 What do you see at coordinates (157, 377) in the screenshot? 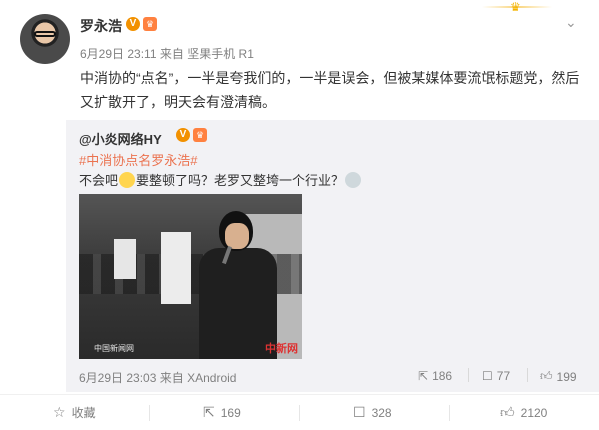
I see `repost-meta: 6月29日 23:03 来自 XAndroid` at bounding box center [157, 377].